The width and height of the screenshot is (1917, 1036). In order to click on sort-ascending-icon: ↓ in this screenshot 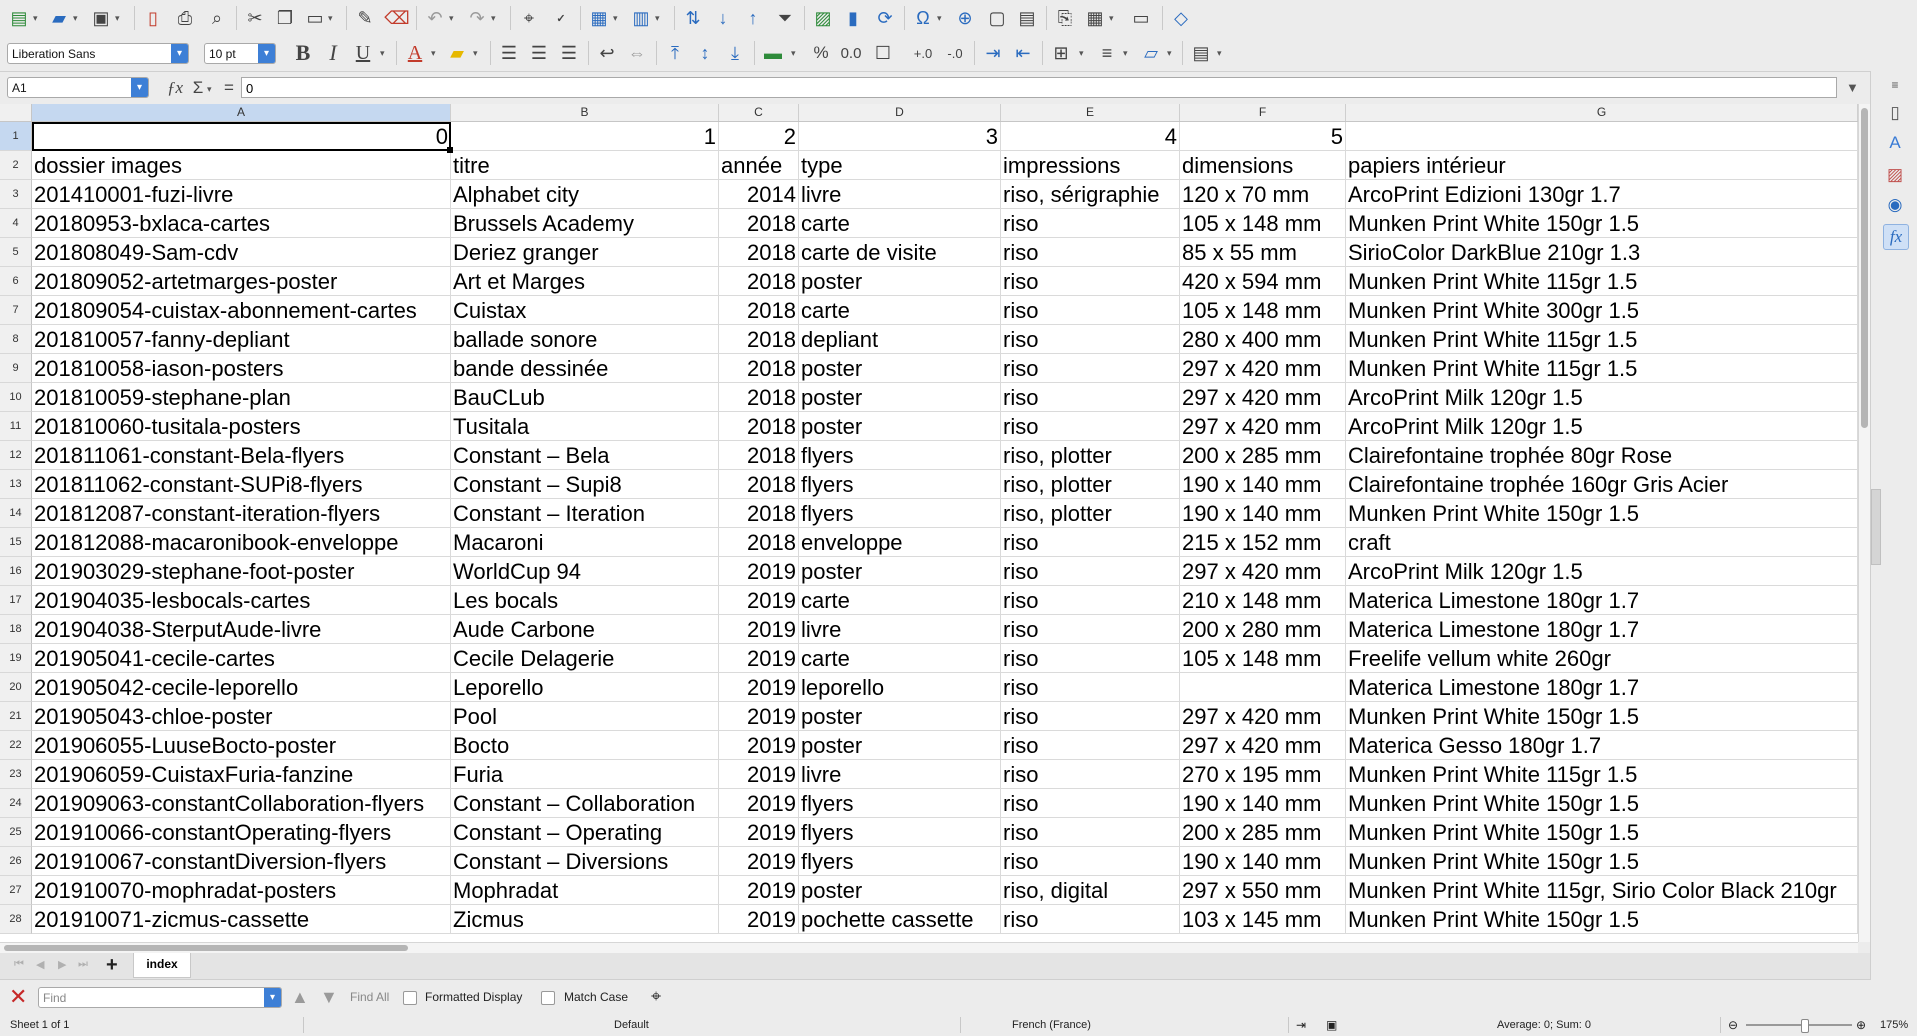, I will do `click(723, 18)`.